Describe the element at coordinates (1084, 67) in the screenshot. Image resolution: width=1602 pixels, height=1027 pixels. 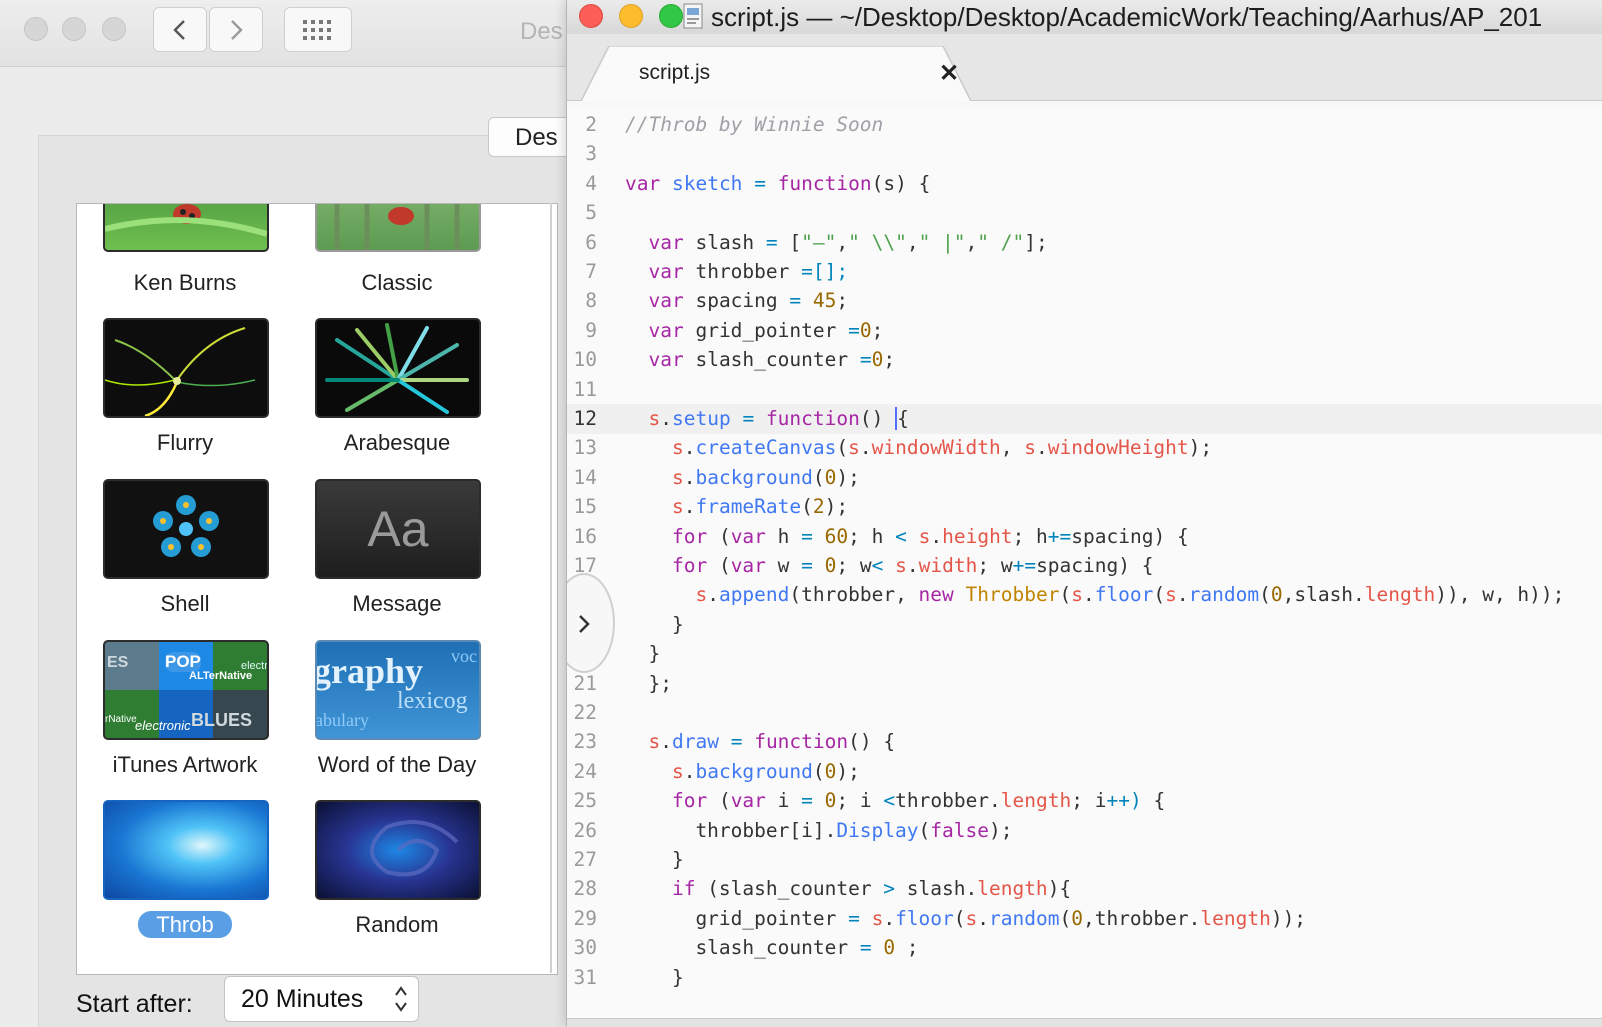
I see `editor-tab-bar: script.js ✕` at that location.